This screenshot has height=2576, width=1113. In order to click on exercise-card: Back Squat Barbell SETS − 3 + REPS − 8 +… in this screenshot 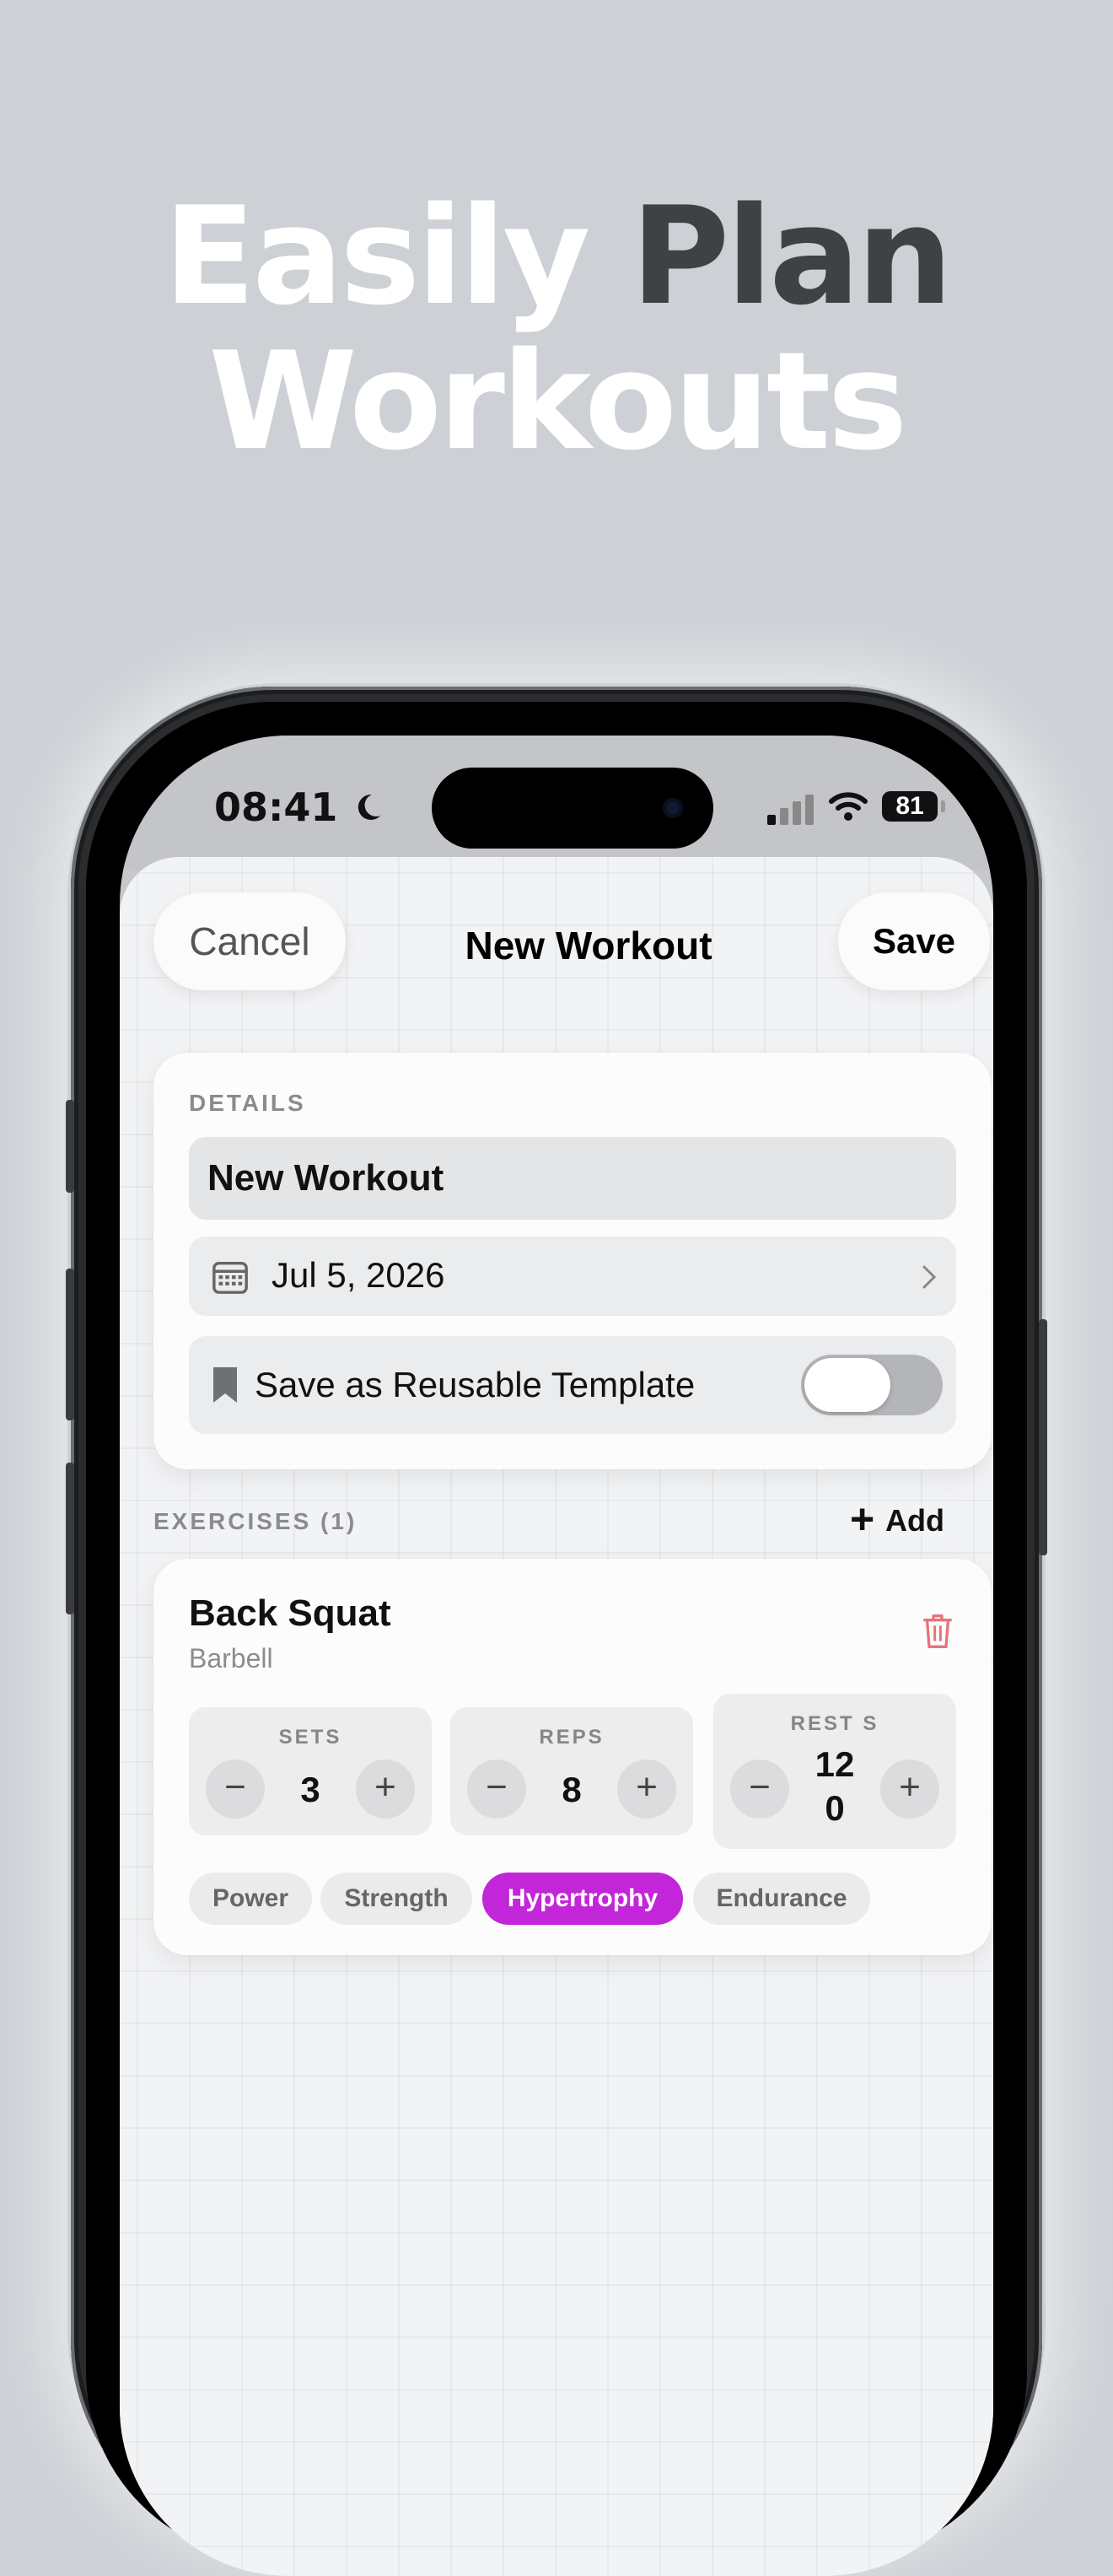, I will do `click(572, 1757)`.